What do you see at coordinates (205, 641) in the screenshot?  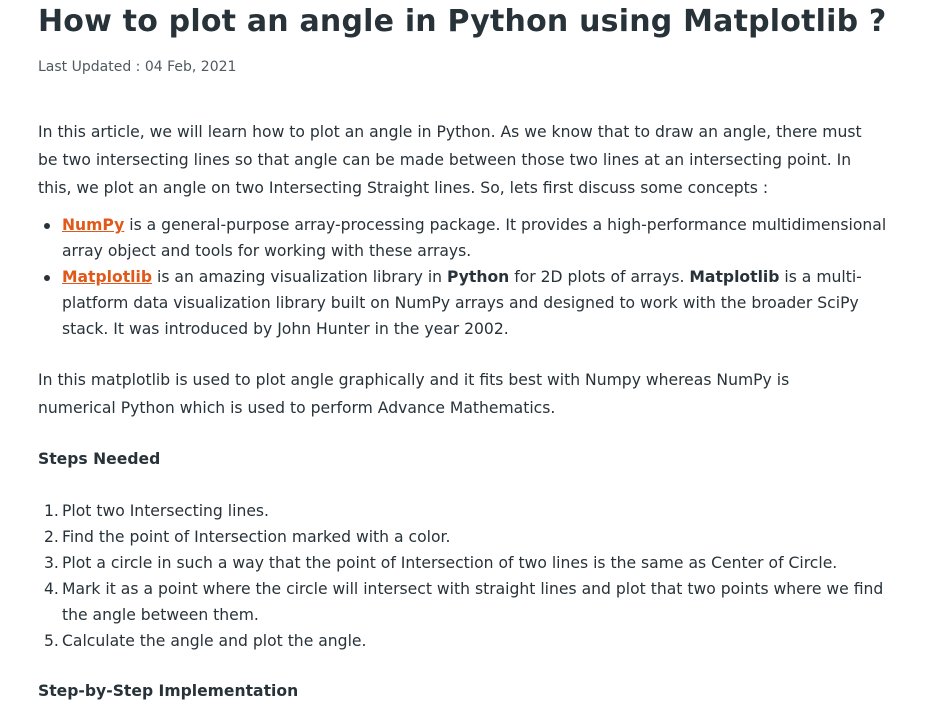 I see `step-item: Calculate the angle and plot the angle.` at bounding box center [205, 641].